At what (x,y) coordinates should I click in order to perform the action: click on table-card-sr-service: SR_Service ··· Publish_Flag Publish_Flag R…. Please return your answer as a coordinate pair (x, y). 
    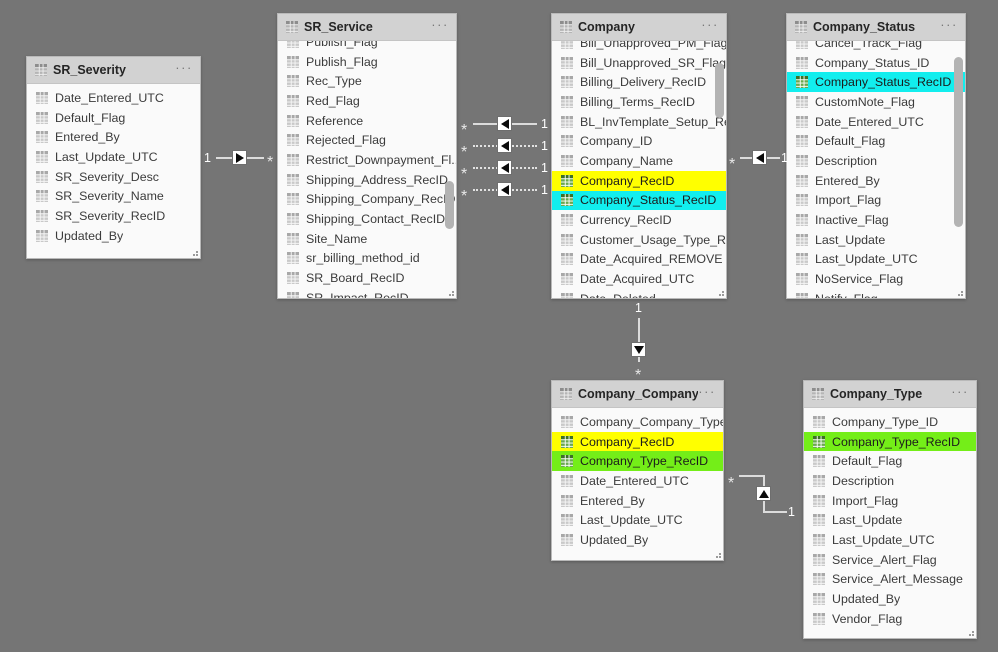
    Looking at the image, I should click on (367, 156).